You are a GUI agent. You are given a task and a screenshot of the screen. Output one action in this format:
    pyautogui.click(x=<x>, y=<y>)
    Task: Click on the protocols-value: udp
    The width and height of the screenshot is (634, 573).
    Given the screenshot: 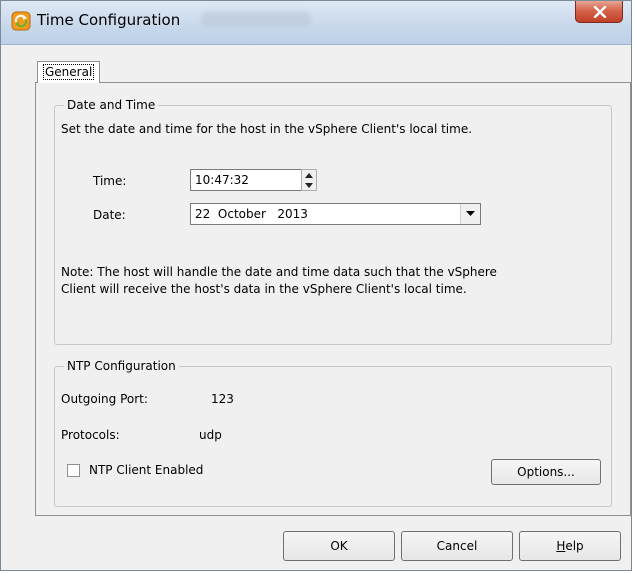 What is the action you would take?
    pyautogui.click(x=210, y=435)
    